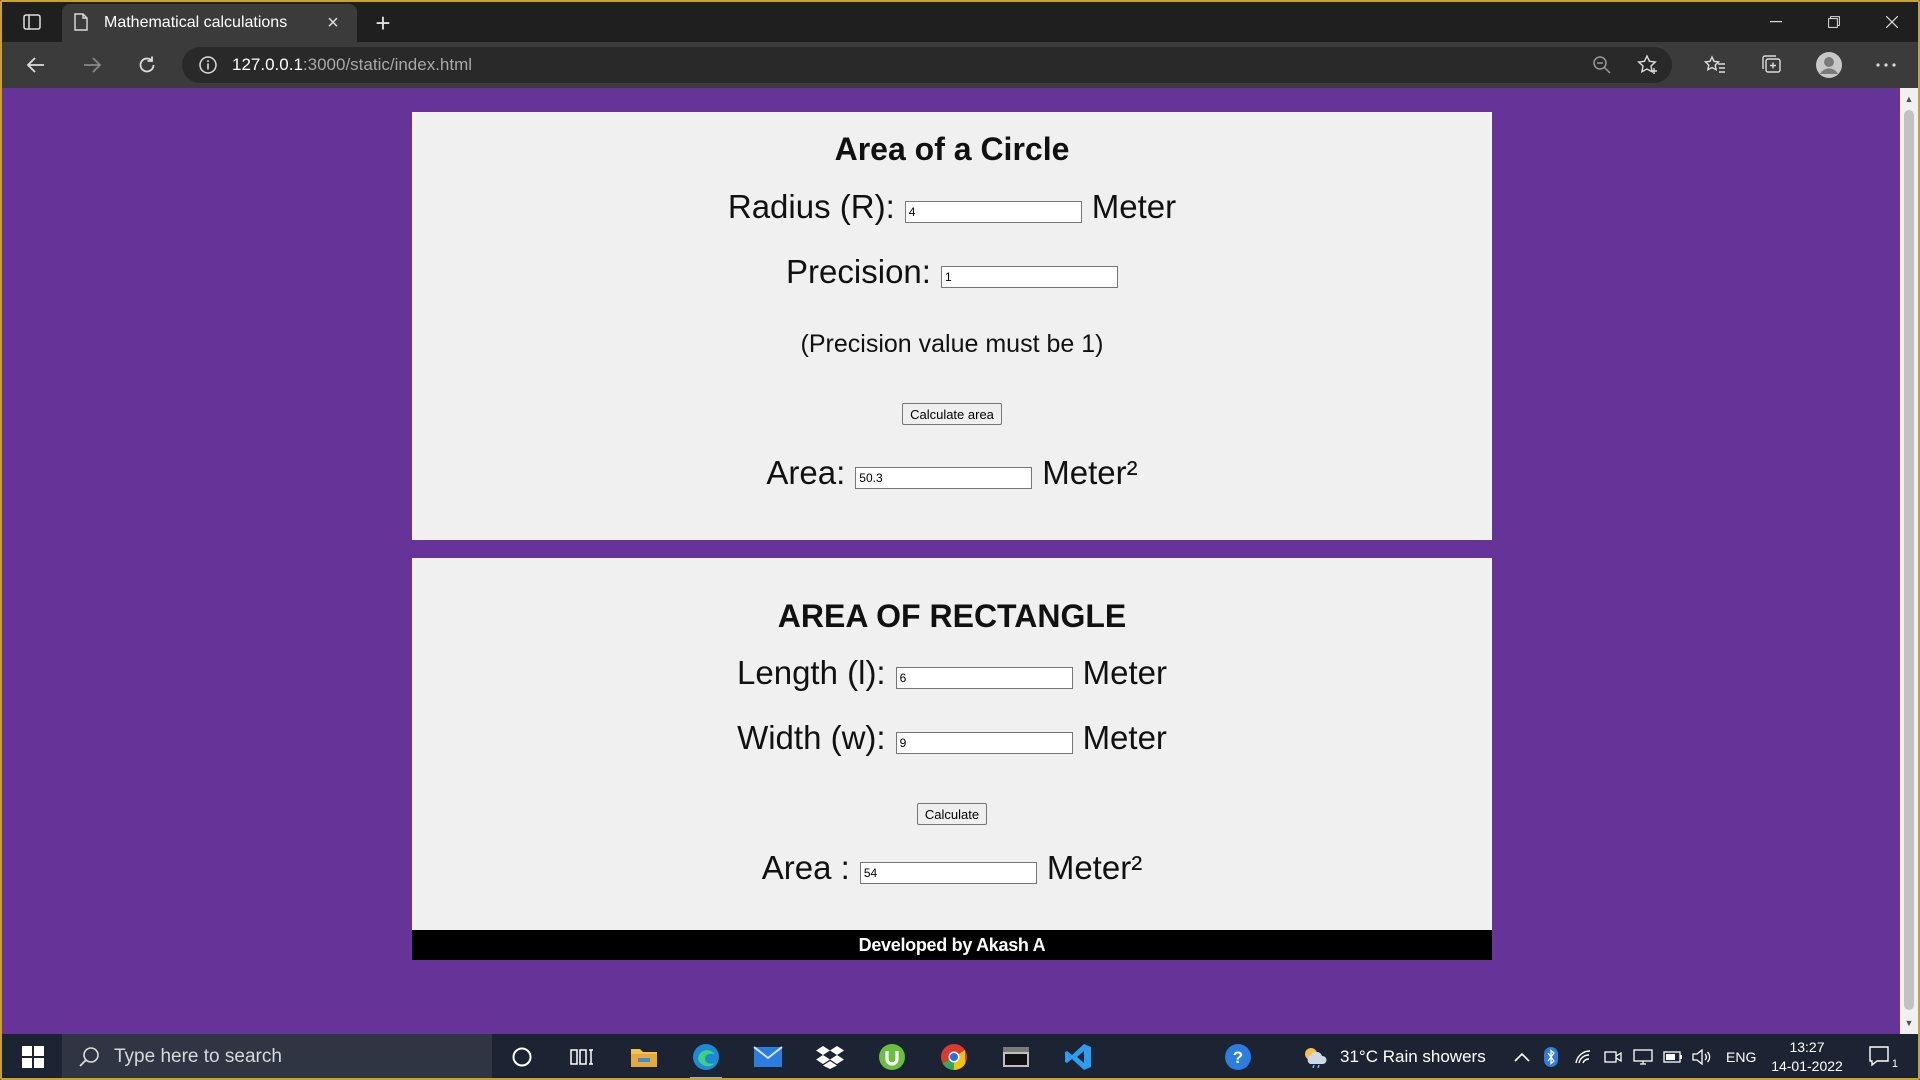 This screenshot has width=1920, height=1080. What do you see at coordinates (858, 271) in the screenshot?
I see `precision-label: Precision:` at bounding box center [858, 271].